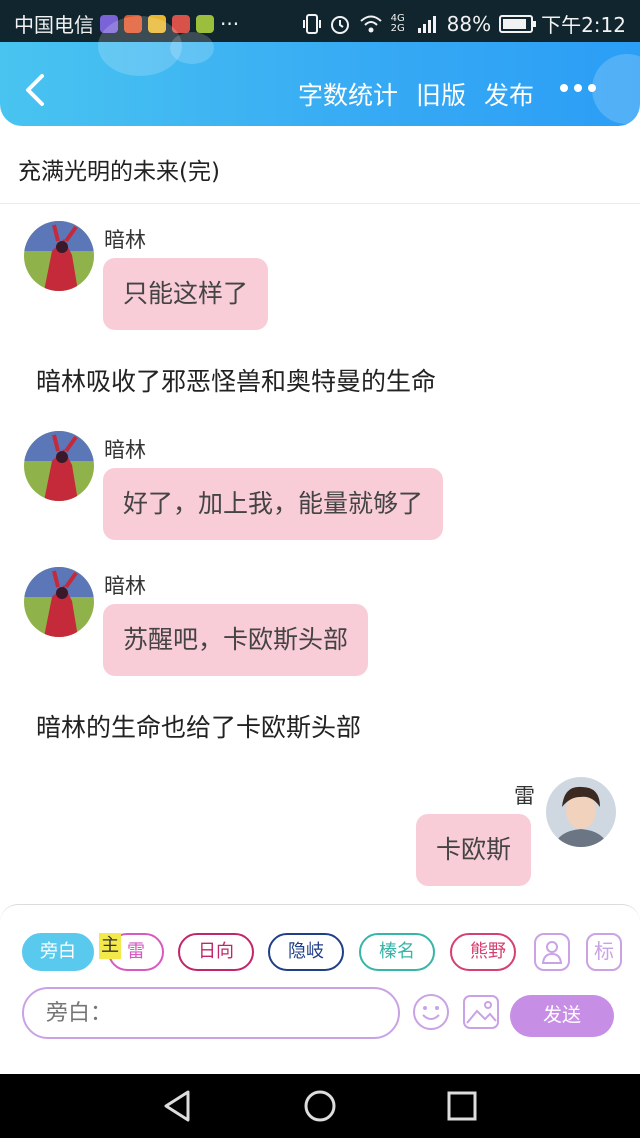 The height and width of the screenshot is (1138, 640). What do you see at coordinates (524, 796) in the screenshot?
I see `sender-name: 雷` at bounding box center [524, 796].